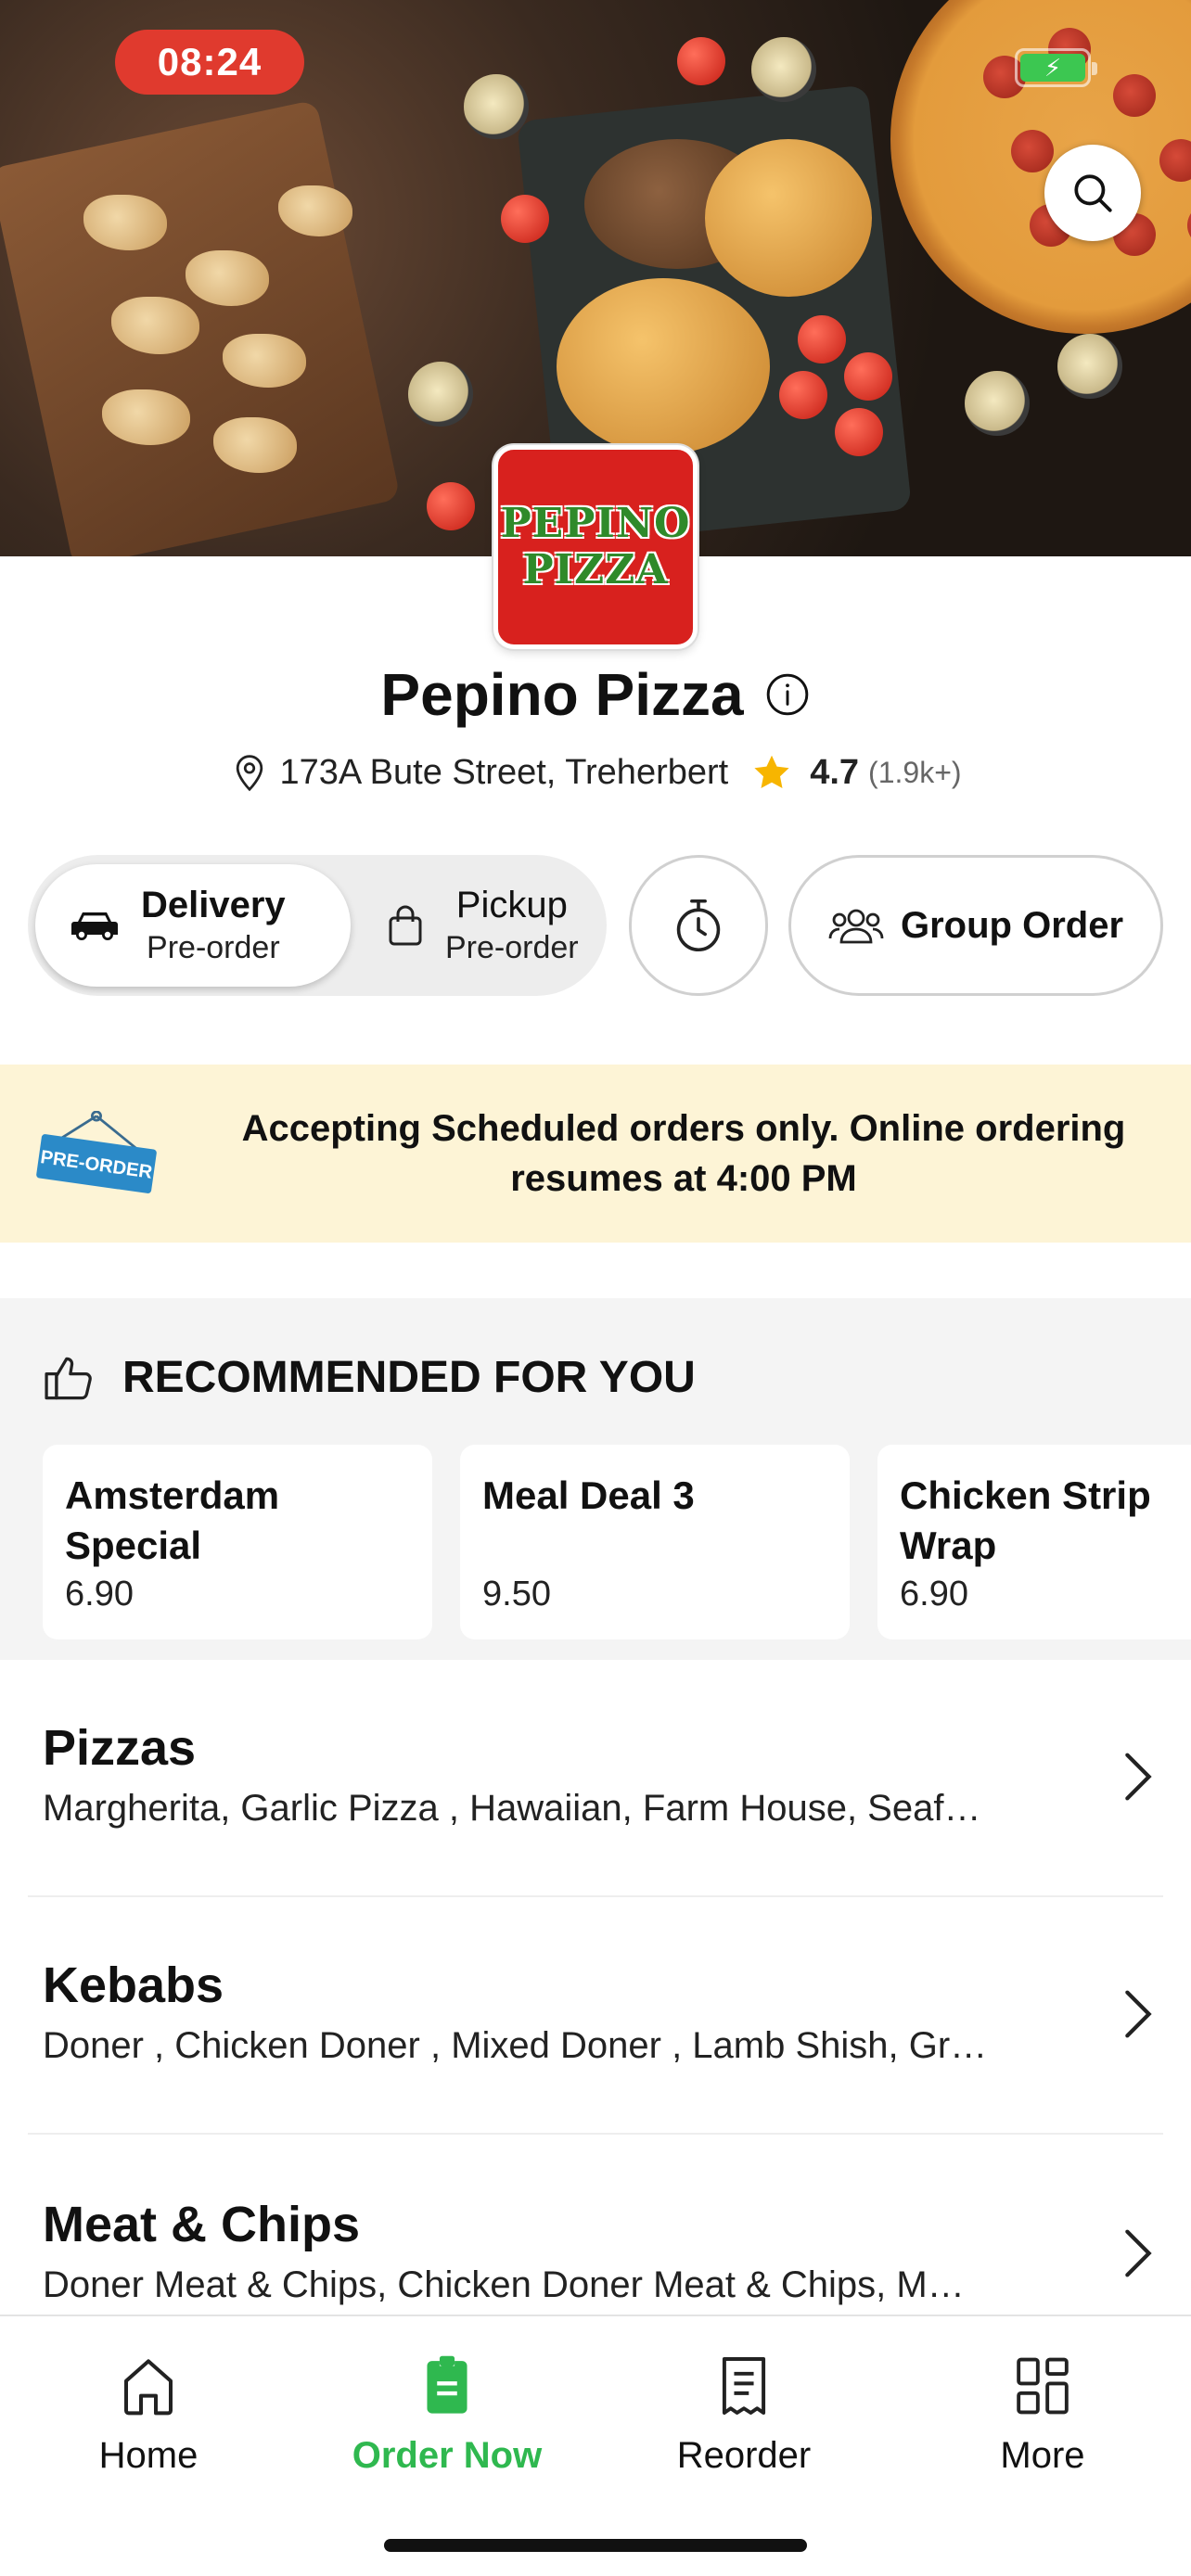 The image size is (1191, 2576). I want to click on stopwatch-icon, so click(699, 926).